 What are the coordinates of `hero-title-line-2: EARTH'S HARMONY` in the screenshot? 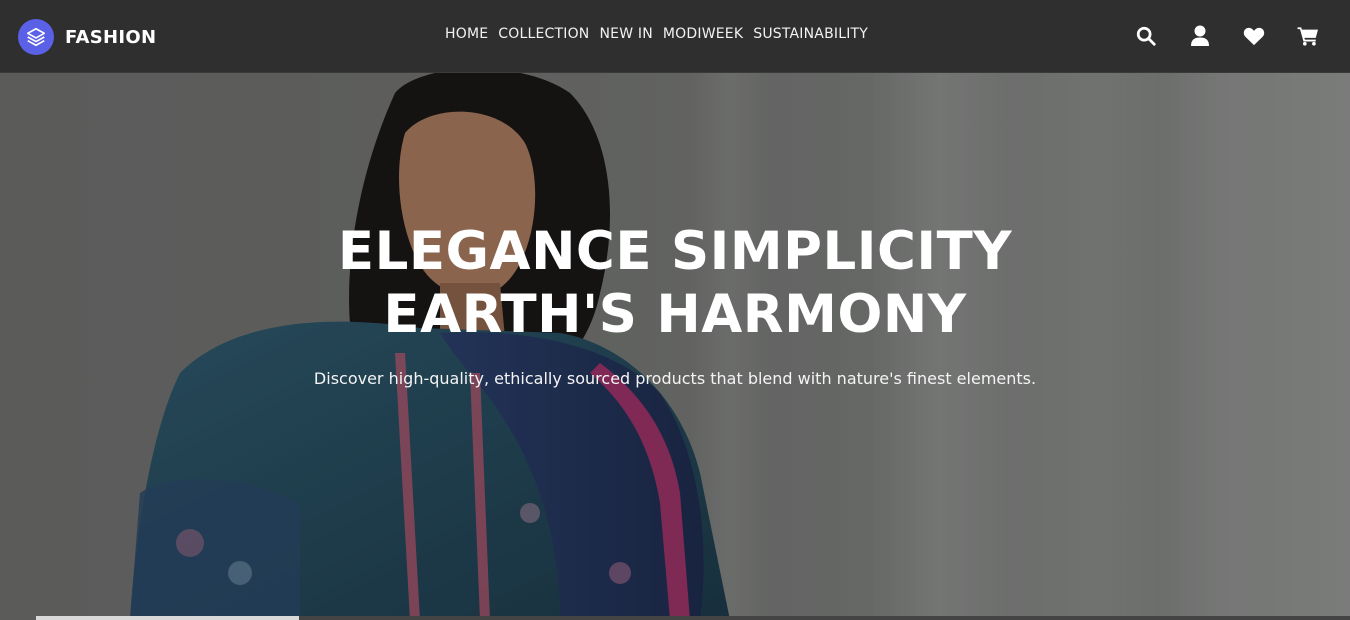 It's located at (675, 314).